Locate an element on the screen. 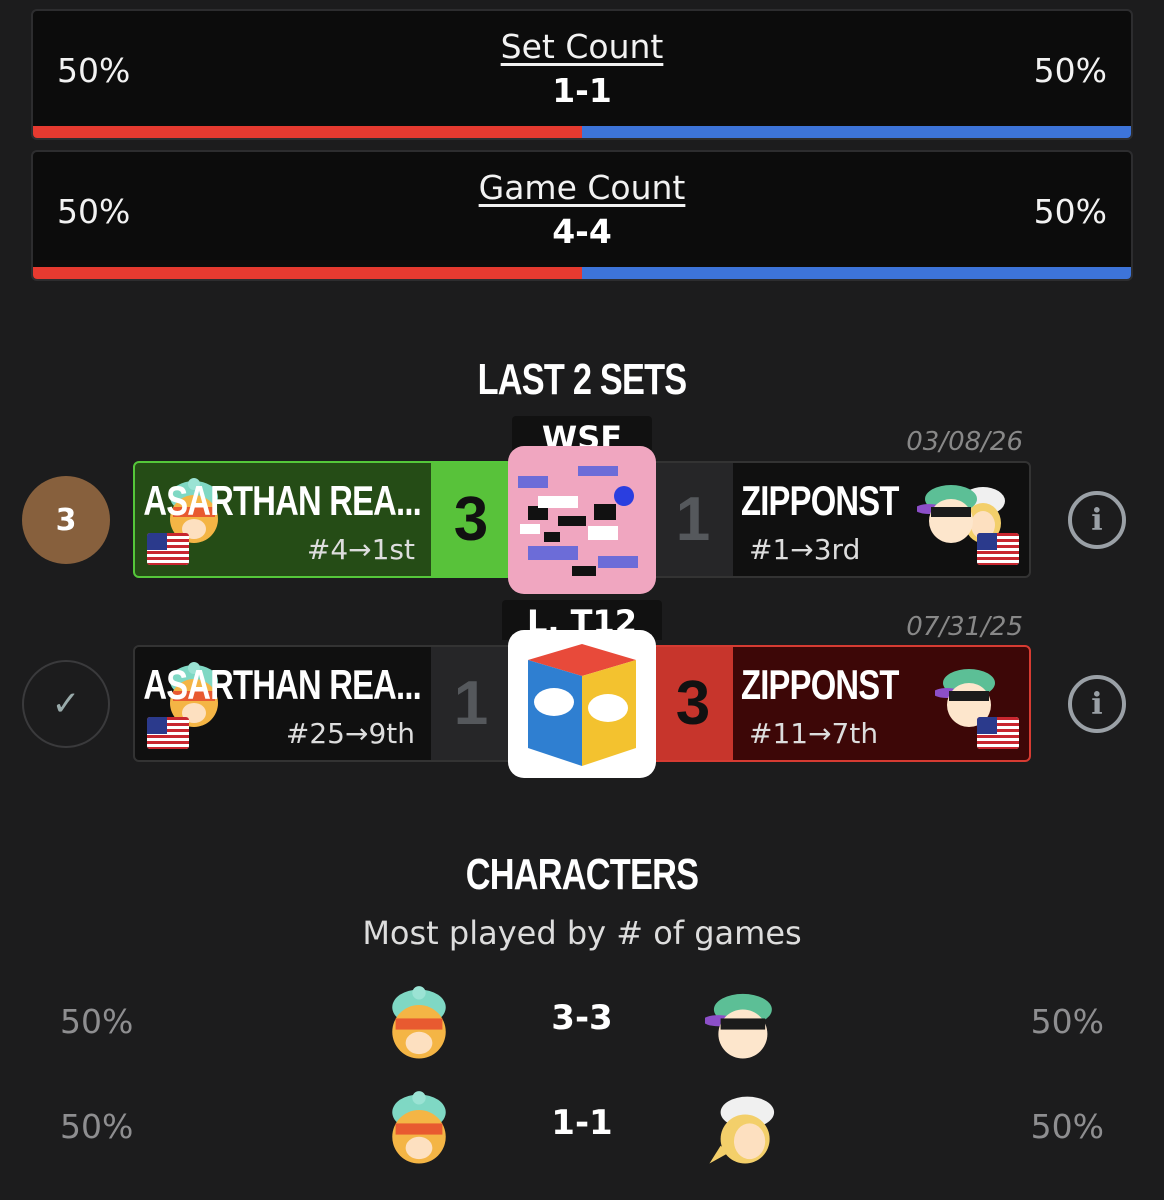  game-count-bar-right is located at coordinates (856, 273).